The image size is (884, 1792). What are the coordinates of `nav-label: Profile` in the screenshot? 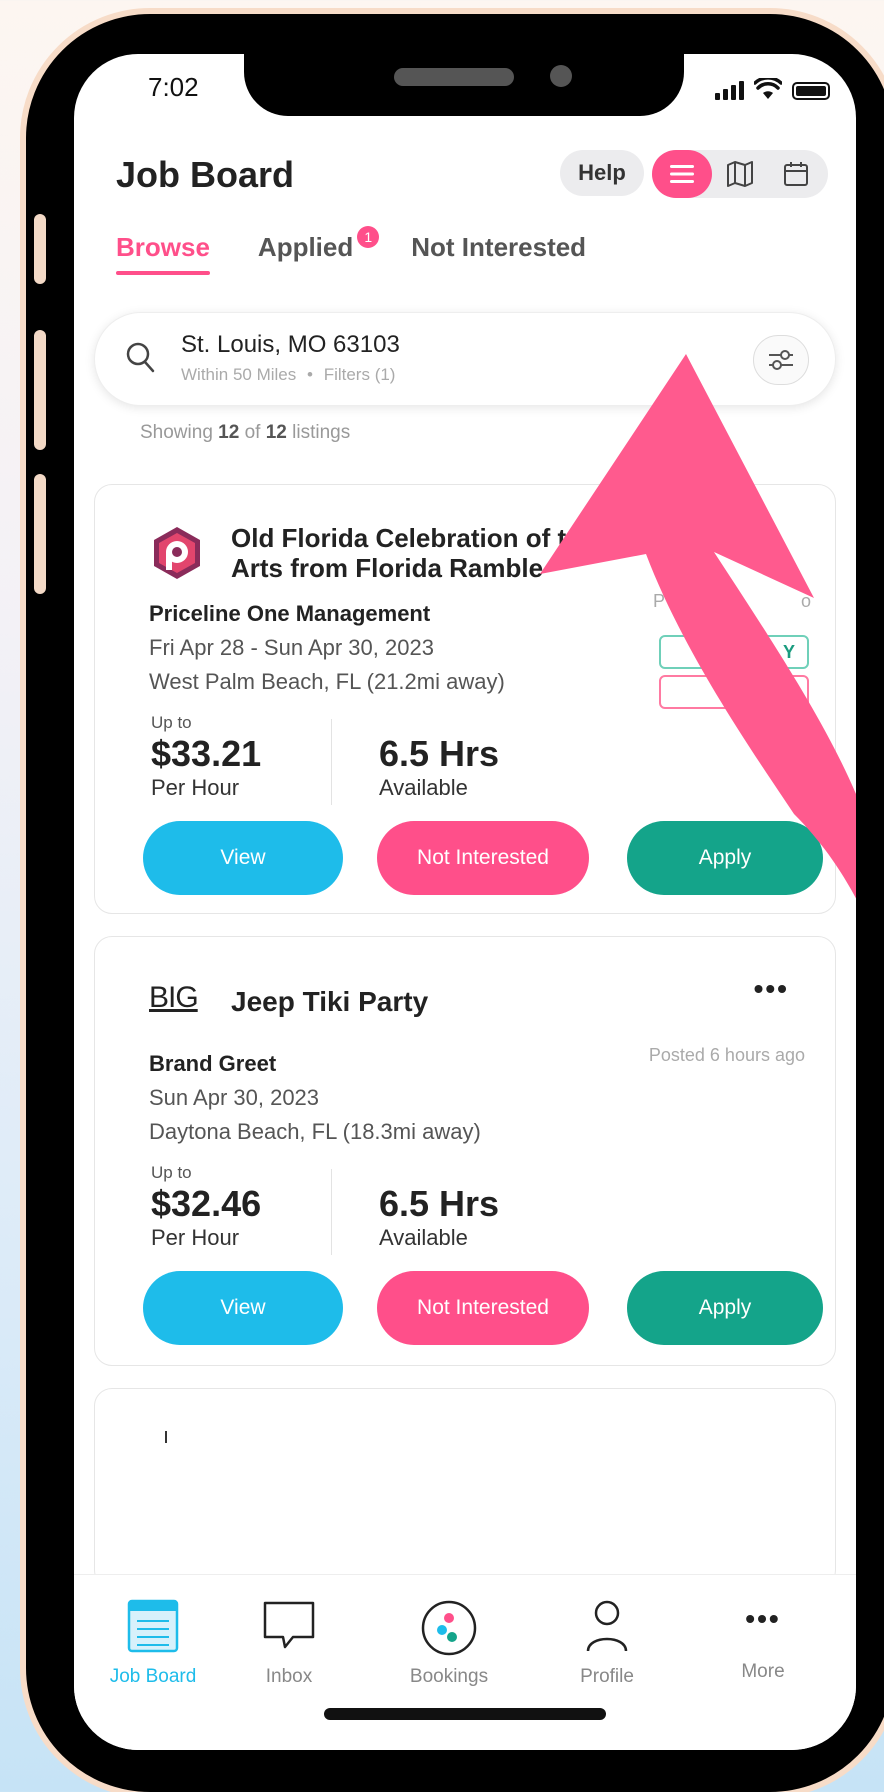 It's located at (607, 1676).